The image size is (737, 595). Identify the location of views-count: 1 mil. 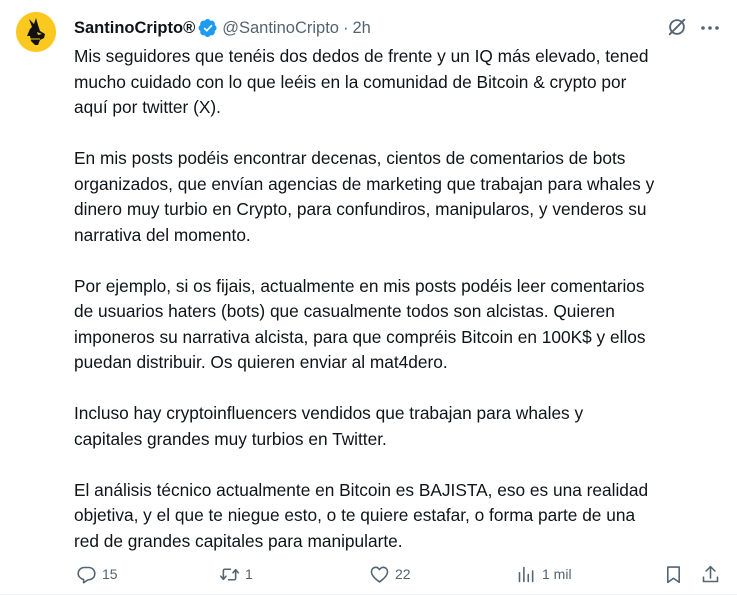
(557, 574).